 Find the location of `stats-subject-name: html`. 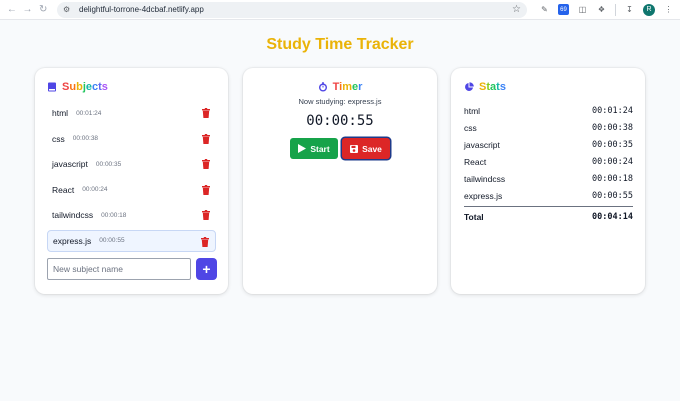

stats-subject-name: html is located at coordinates (472, 110).